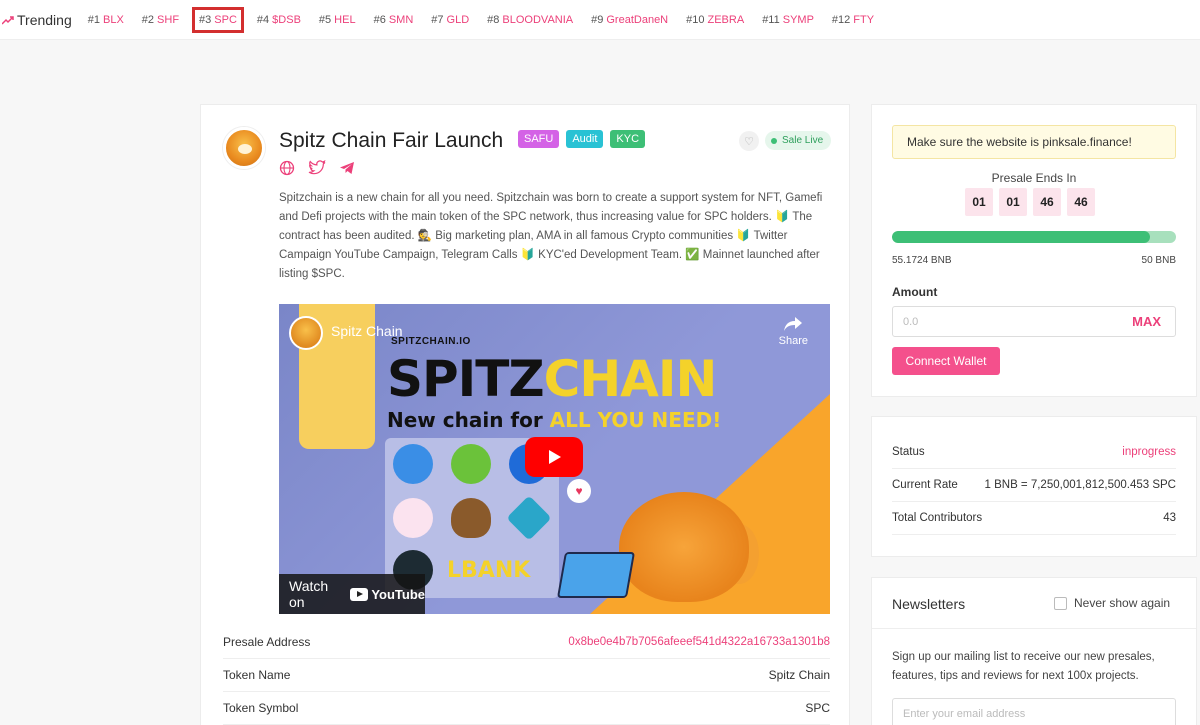  I want to click on safu-badge: SAFU, so click(539, 139).